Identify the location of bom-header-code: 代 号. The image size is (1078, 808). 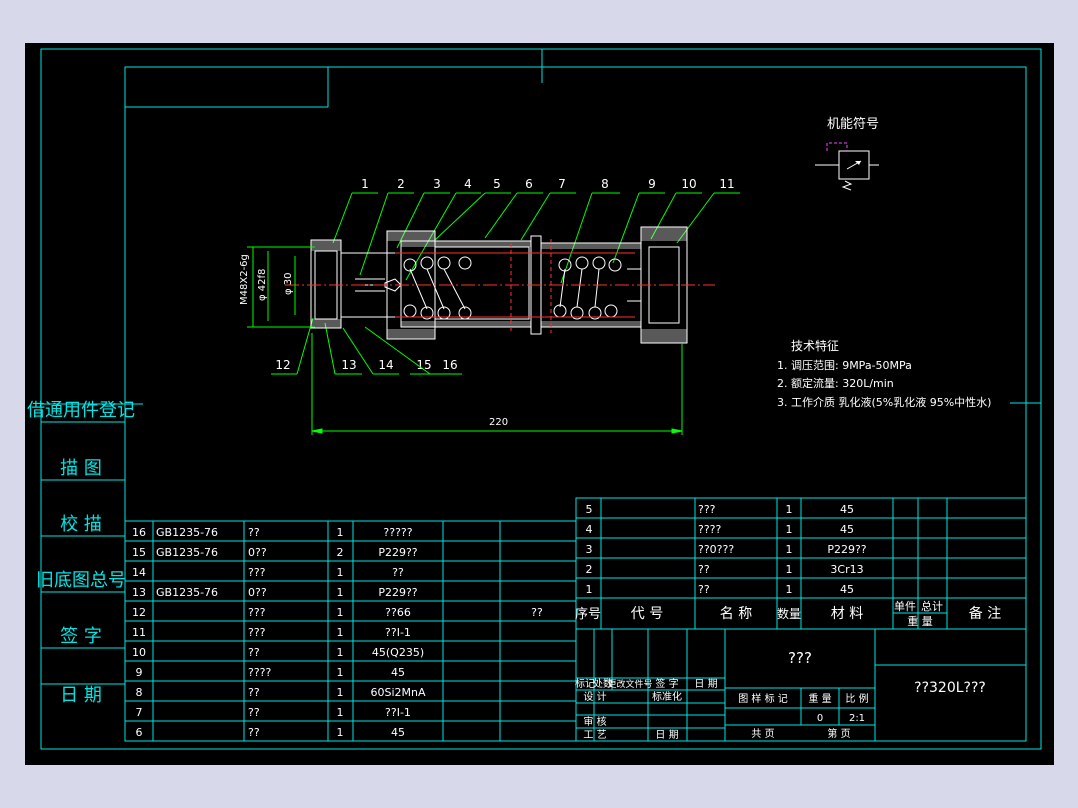
(647, 614).